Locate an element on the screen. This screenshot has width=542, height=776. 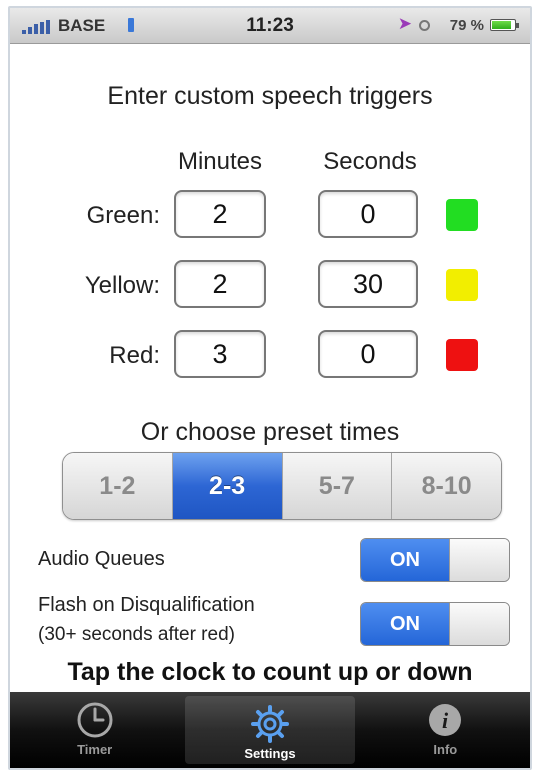
yellow-seconds-field: 30 is located at coordinates (368, 284).